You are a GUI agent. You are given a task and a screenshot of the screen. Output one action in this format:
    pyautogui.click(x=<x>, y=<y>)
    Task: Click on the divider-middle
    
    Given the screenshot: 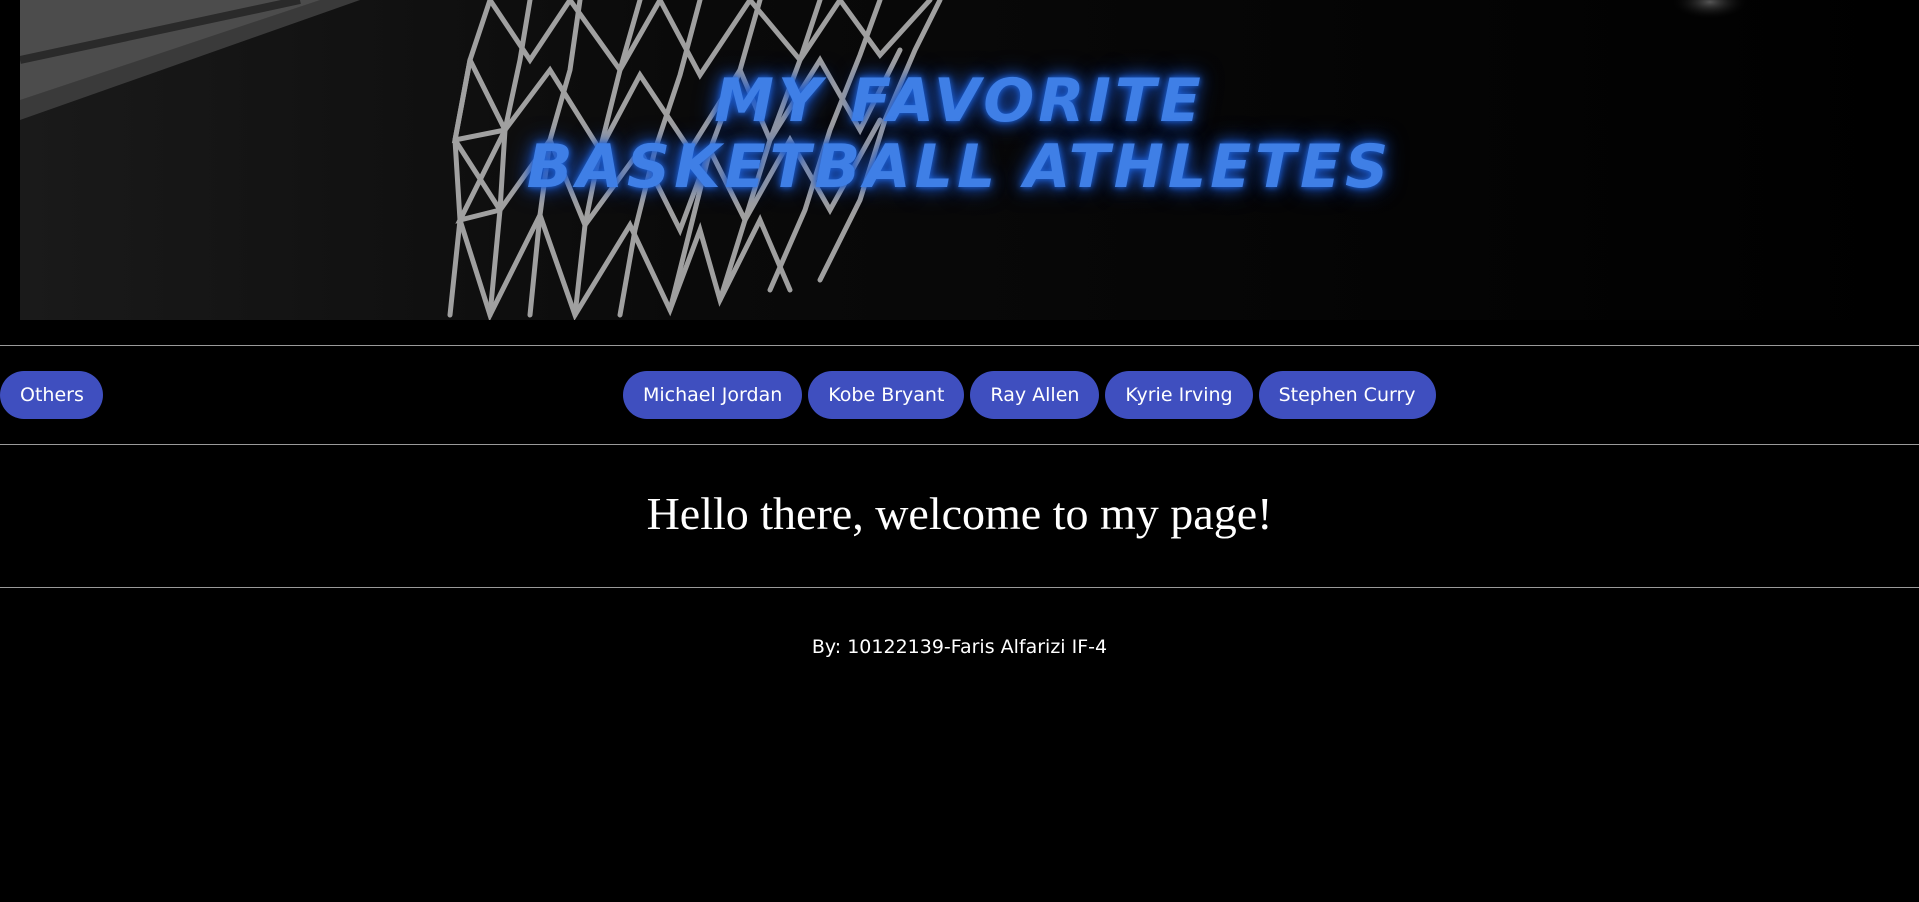 What is the action you would take?
    pyautogui.click(x=959, y=444)
    